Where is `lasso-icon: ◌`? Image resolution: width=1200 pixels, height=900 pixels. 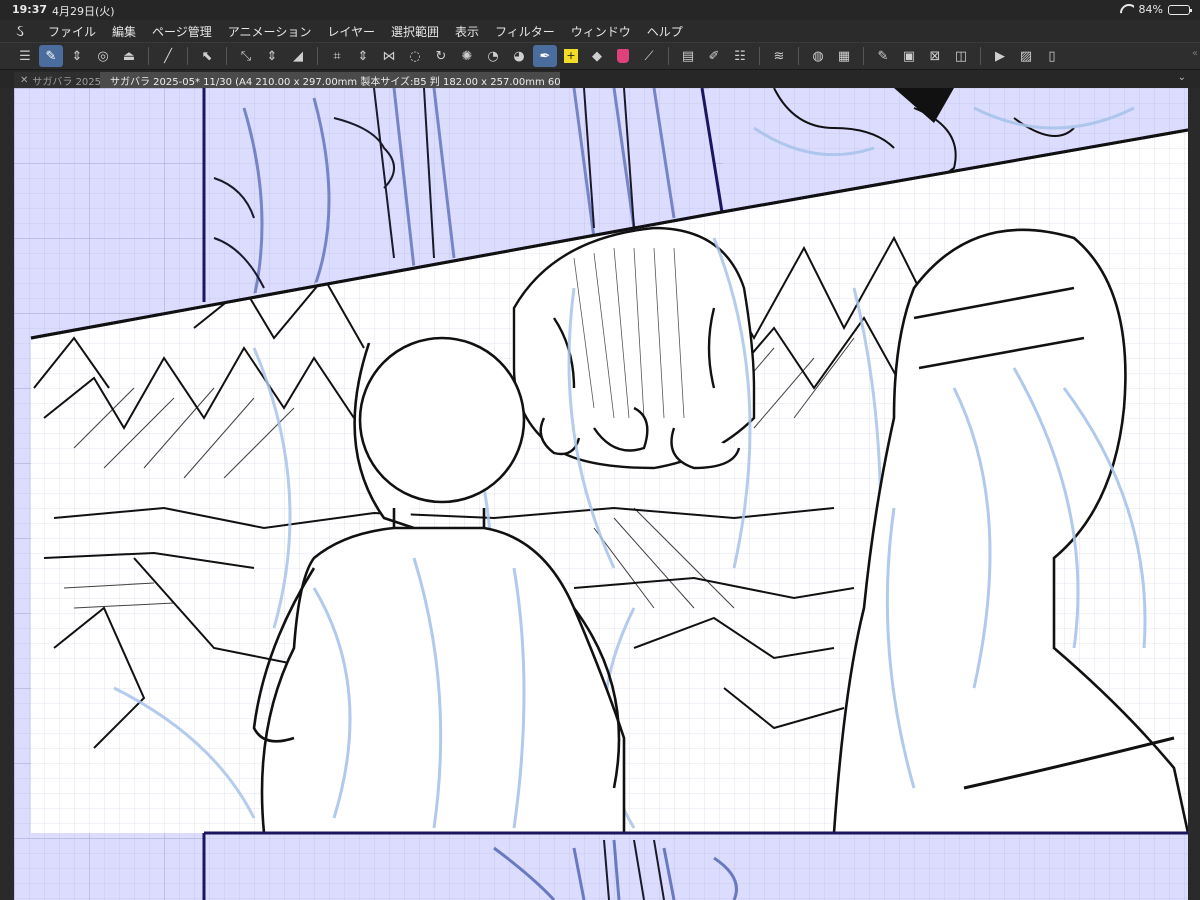
lasso-icon: ◌ is located at coordinates (415, 56).